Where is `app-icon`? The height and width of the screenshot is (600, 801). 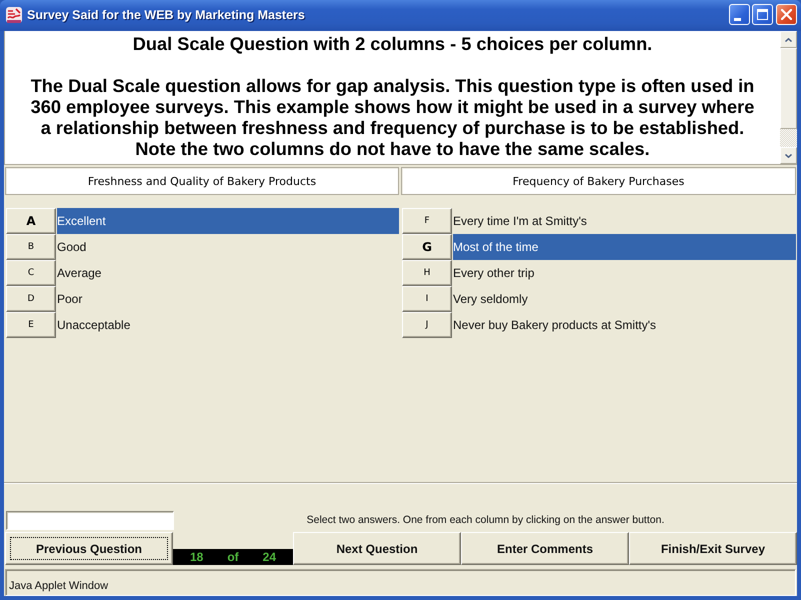
app-icon is located at coordinates (14, 14).